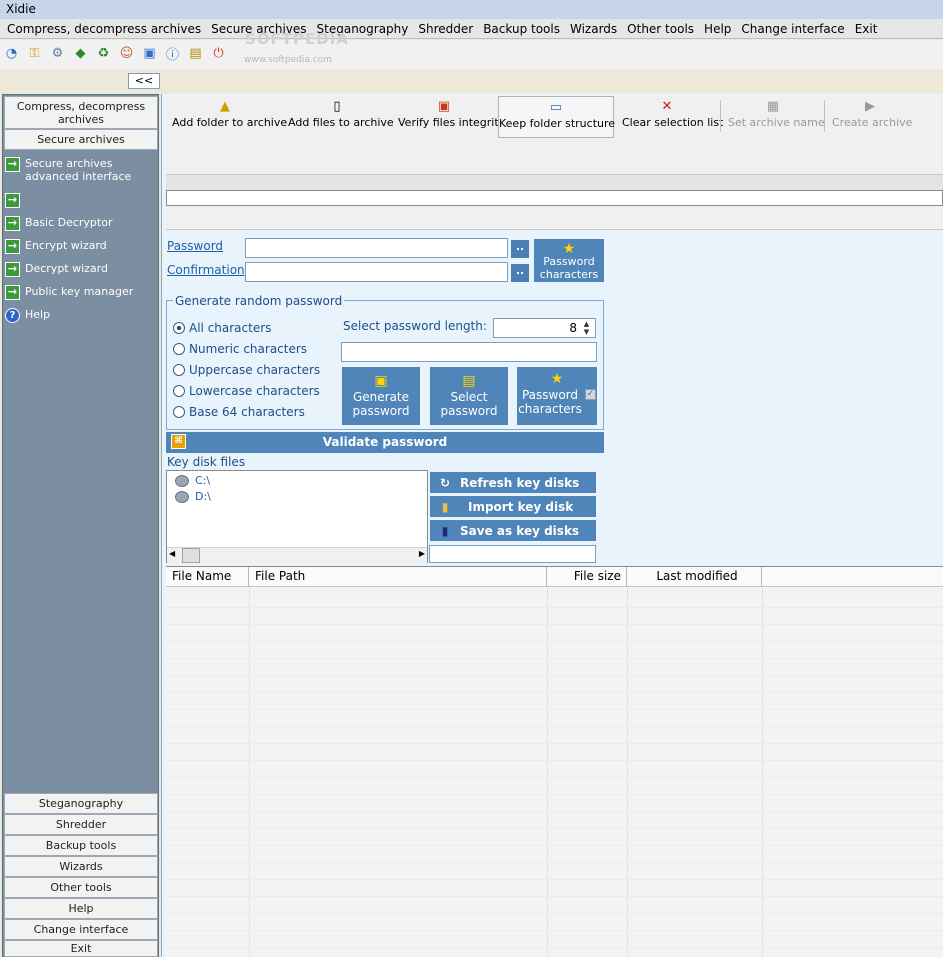 The height and width of the screenshot is (957, 943). I want to click on column-file-size: File size, so click(587, 577).